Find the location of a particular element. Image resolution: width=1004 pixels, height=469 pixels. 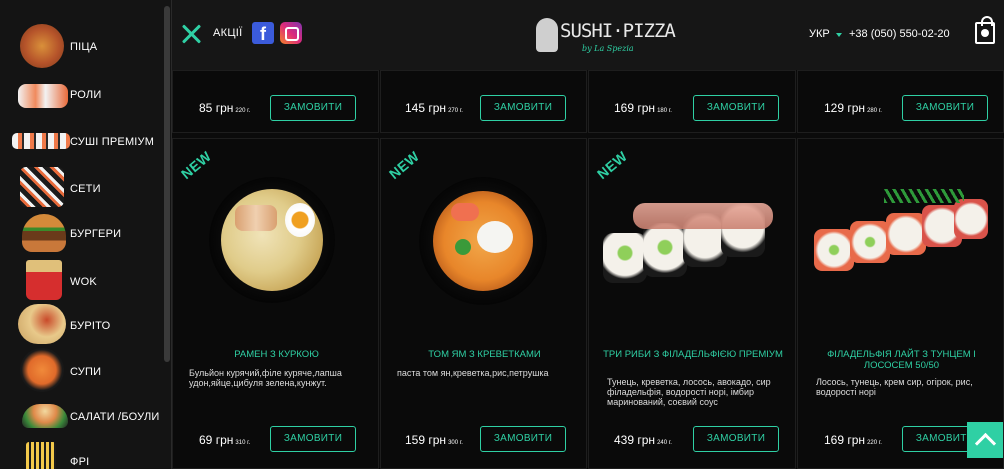

price: 145 грн 270 г. is located at coordinates (434, 108).